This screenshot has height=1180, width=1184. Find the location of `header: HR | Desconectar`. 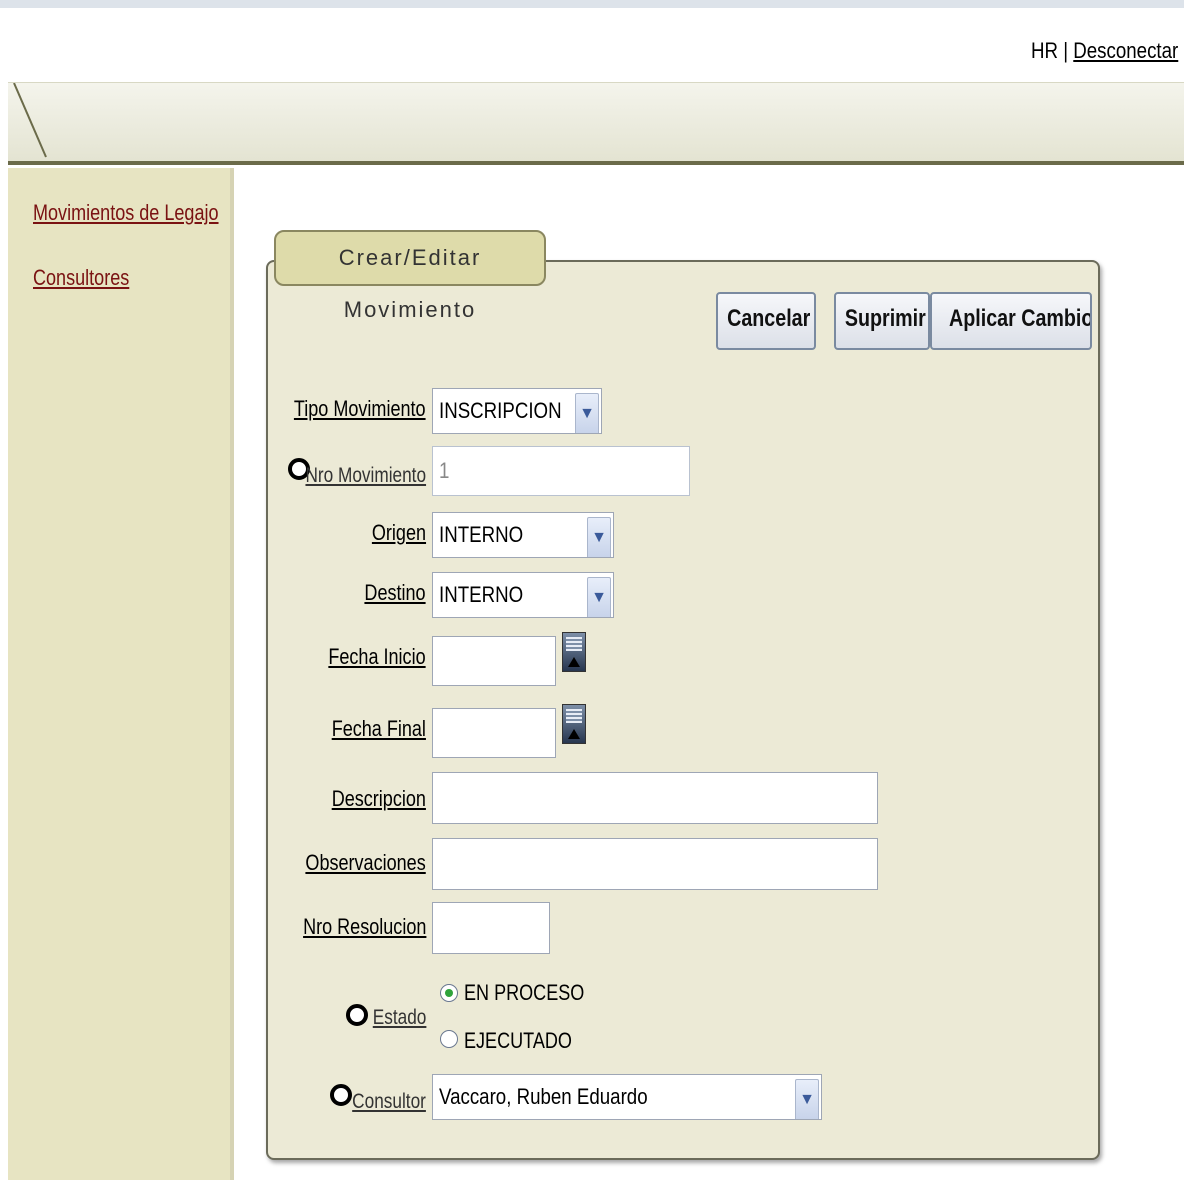

header: HR | Desconectar is located at coordinates (596, 45).